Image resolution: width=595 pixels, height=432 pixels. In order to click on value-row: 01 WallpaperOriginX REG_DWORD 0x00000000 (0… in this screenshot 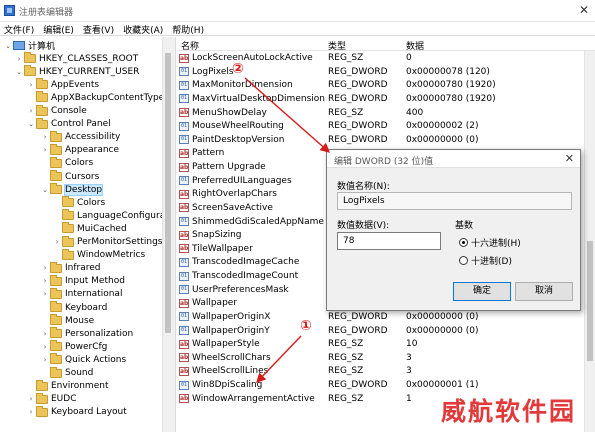, I will do `click(386, 318)`.